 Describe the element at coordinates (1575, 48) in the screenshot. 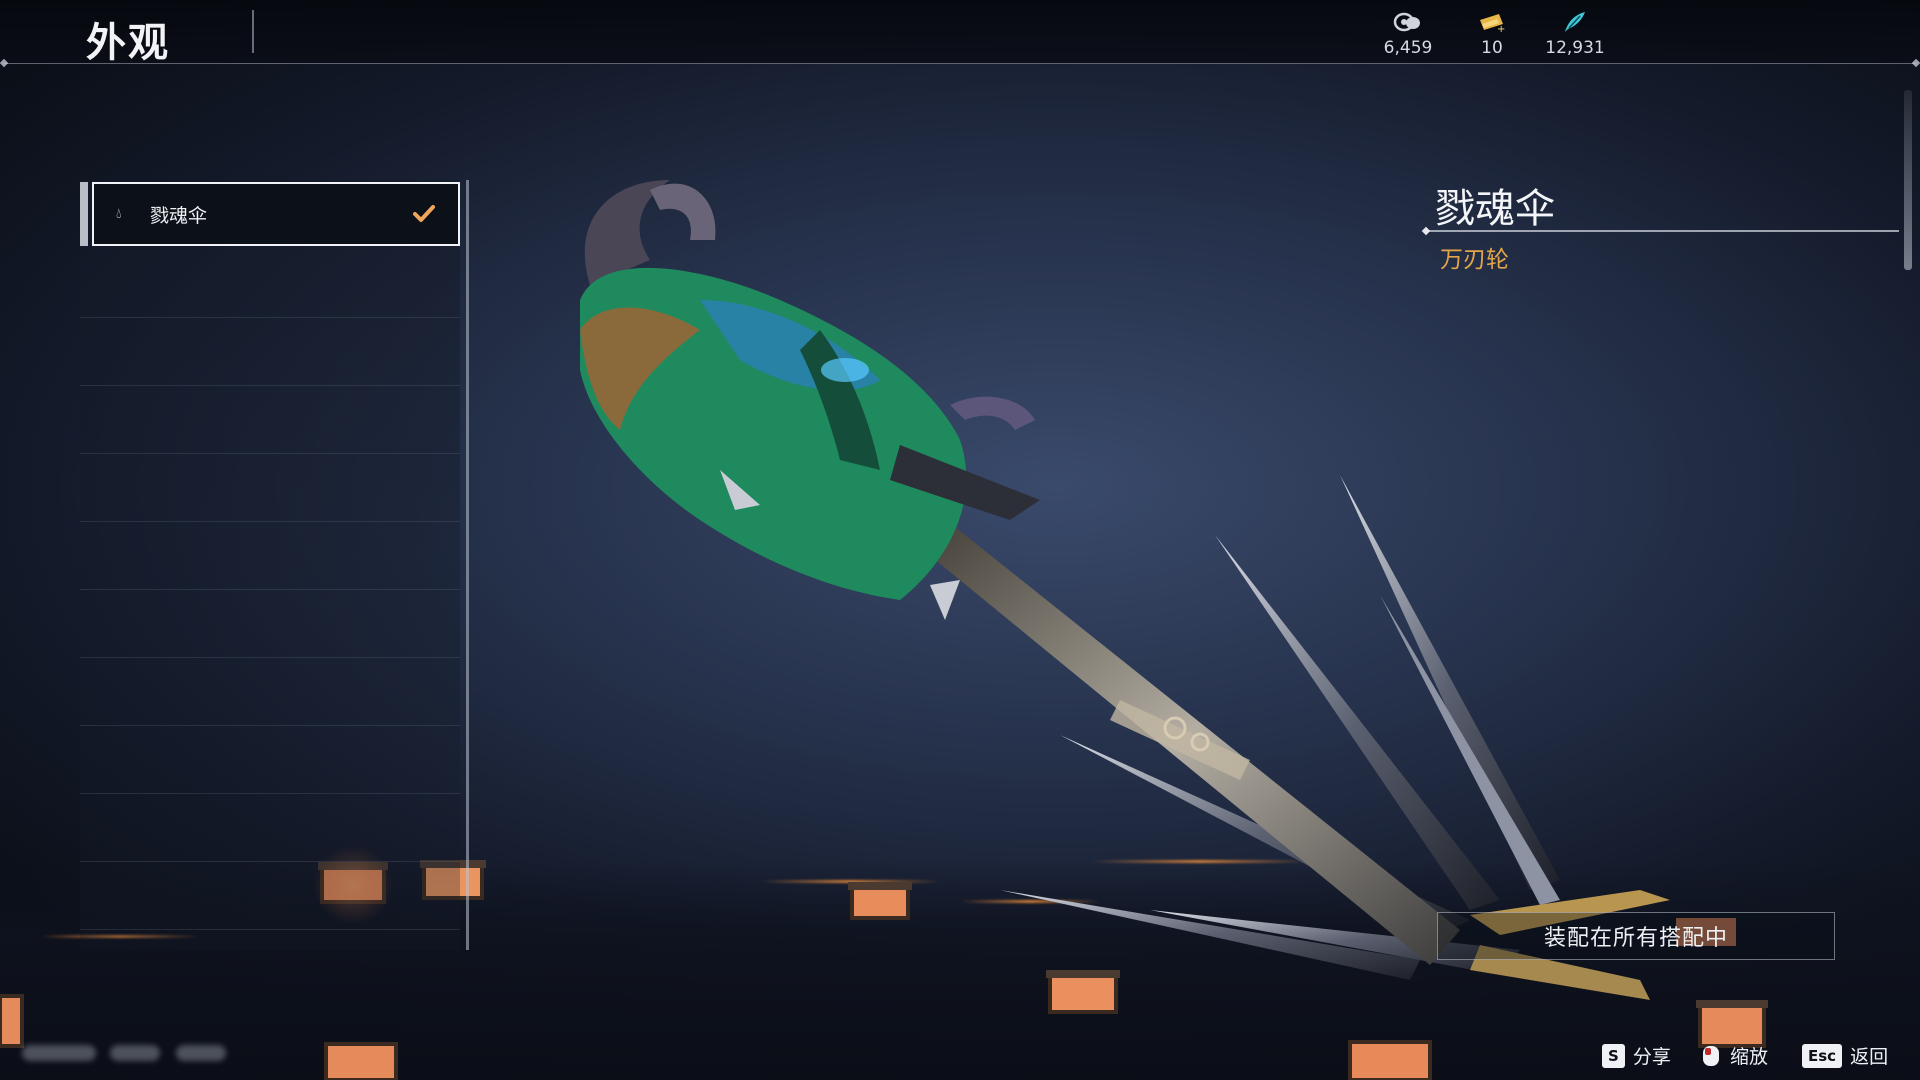

I see `currency-feathers-value: 12,931` at that location.